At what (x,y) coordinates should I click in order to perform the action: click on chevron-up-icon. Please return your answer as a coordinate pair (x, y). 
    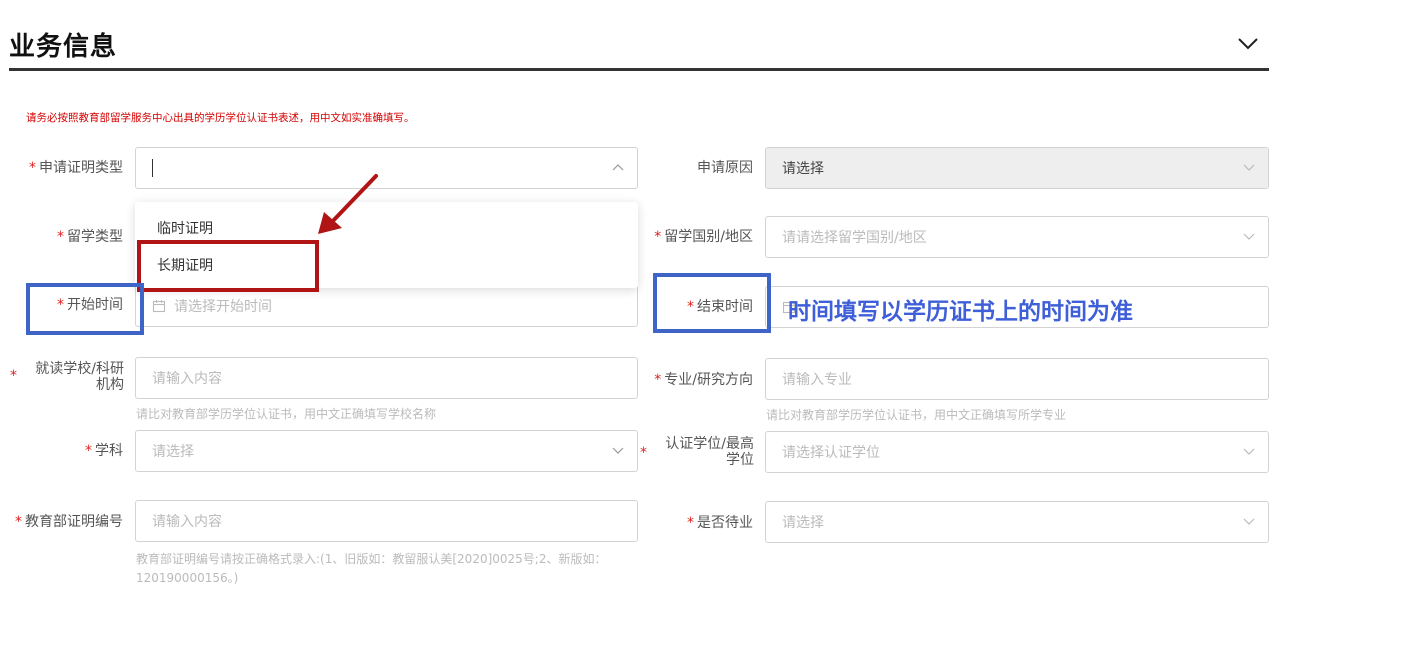
    Looking at the image, I should click on (618, 167).